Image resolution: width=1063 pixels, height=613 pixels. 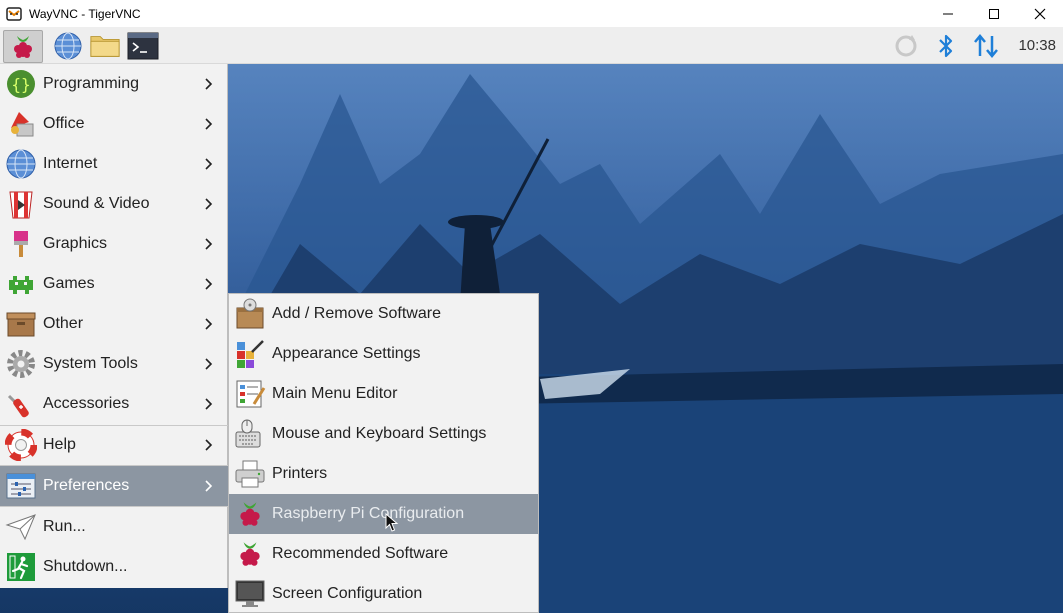 What do you see at coordinates (114, 164) in the screenshot?
I see `menu-item-internet: Internet` at bounding box center [114, 164].